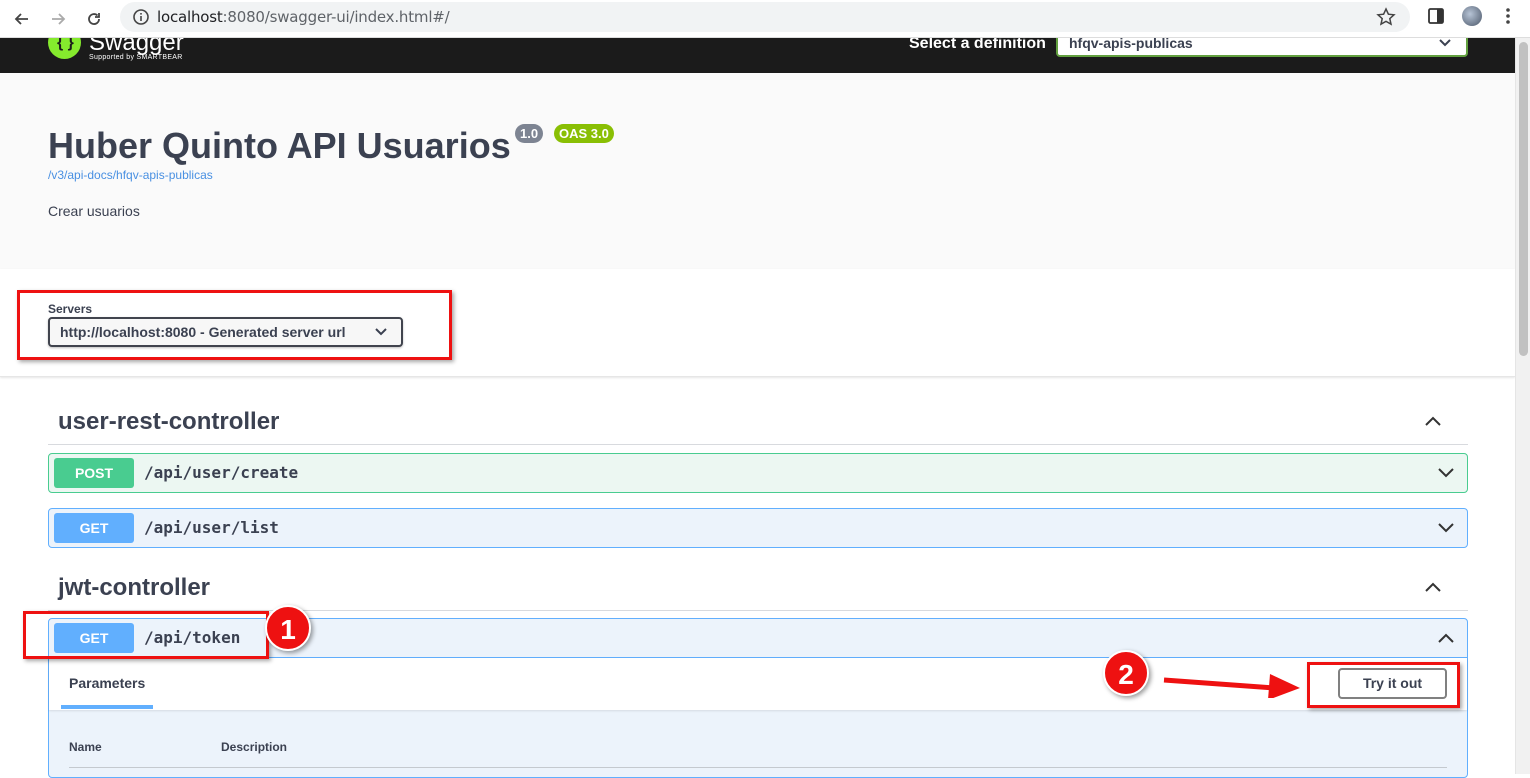  I want to click on address-bar: localhost:8080/swagger-ui/index.html#/, so click(765, 17).